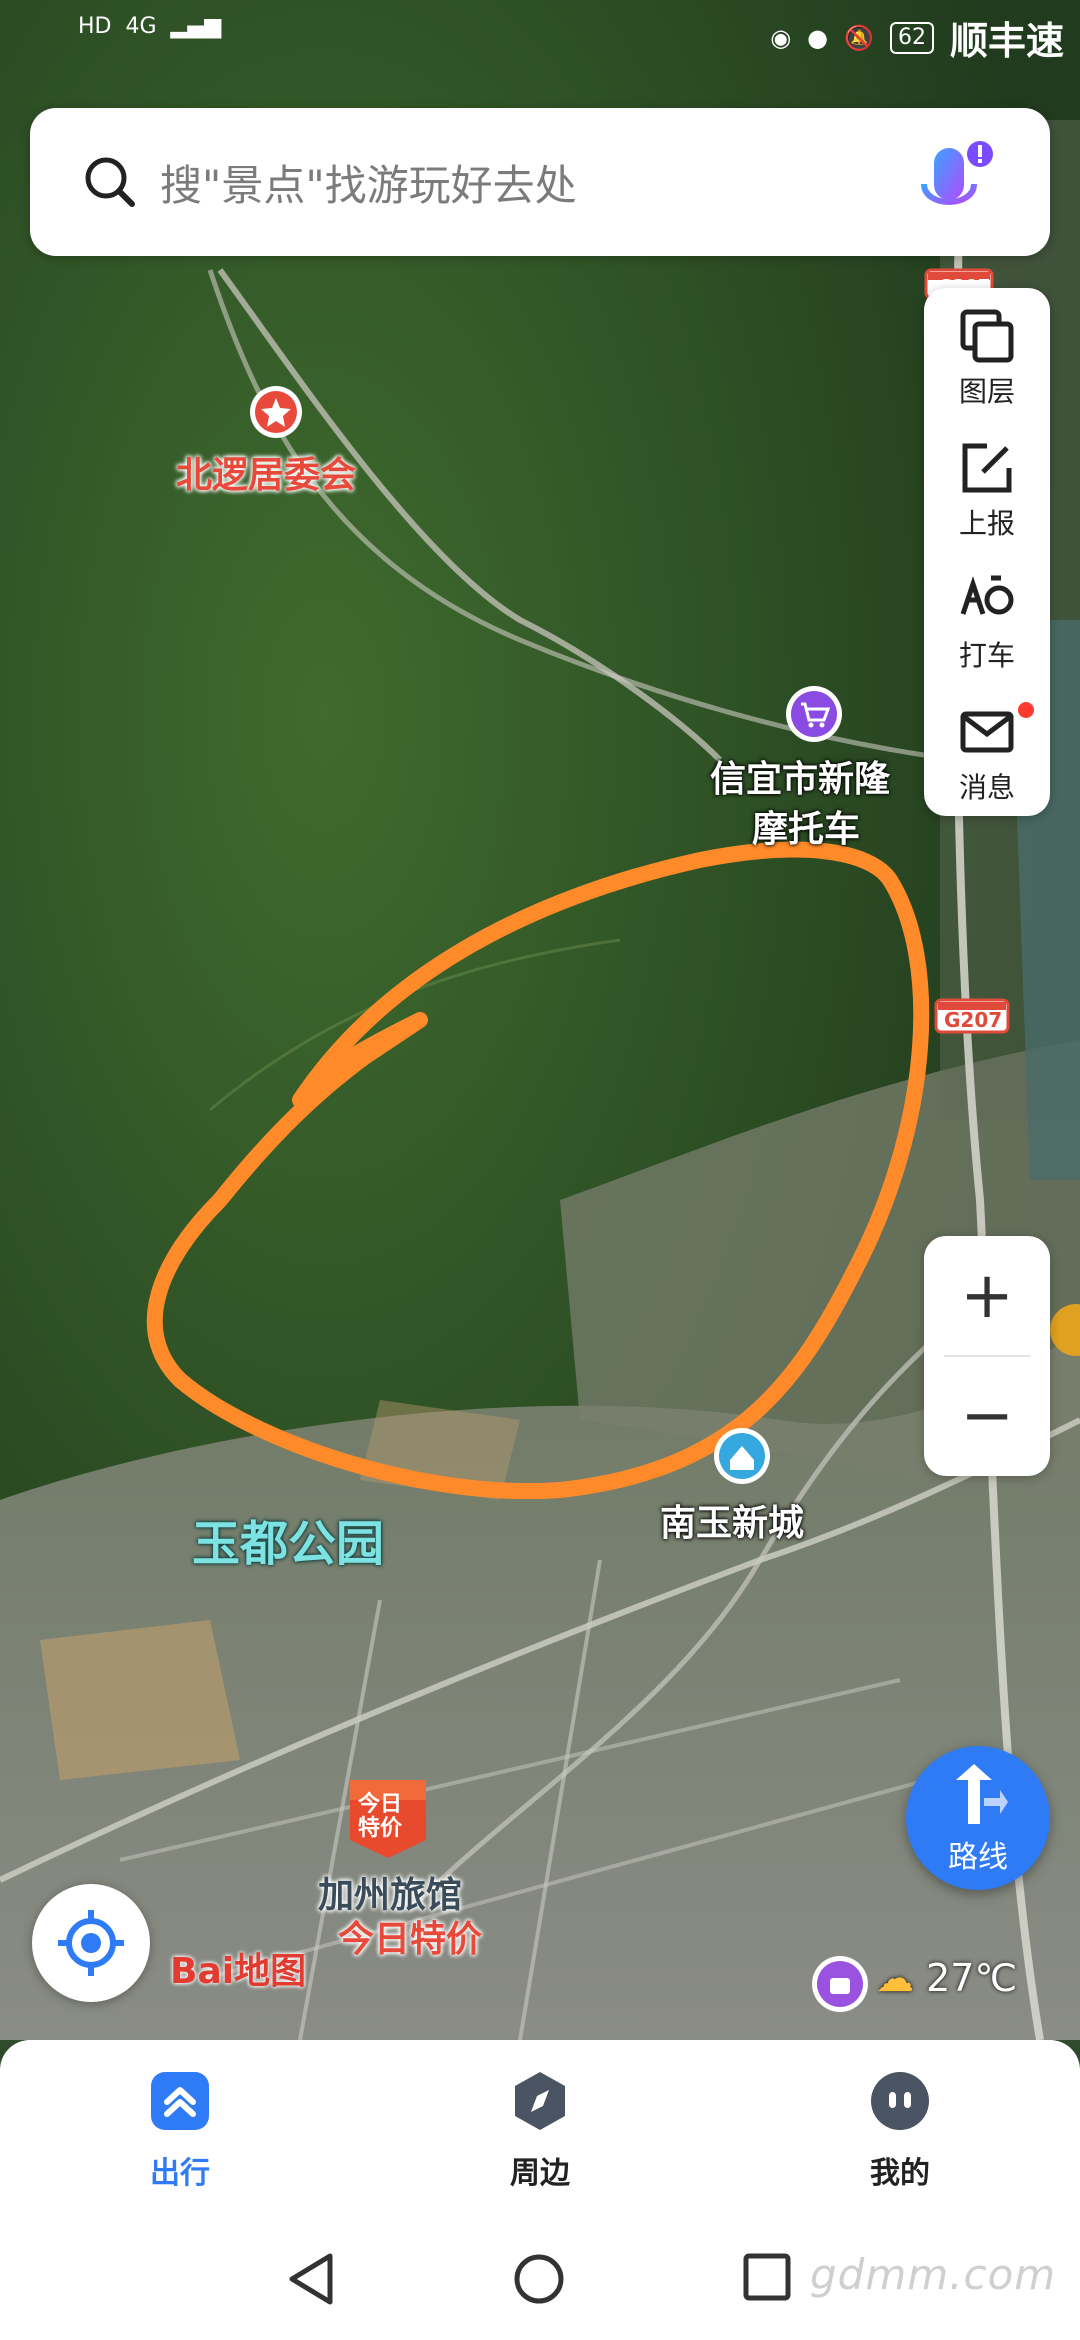 The width and height of the screenshot is (1080, 2340). I want to click on battery-indicator: 62, so click(911, 37).